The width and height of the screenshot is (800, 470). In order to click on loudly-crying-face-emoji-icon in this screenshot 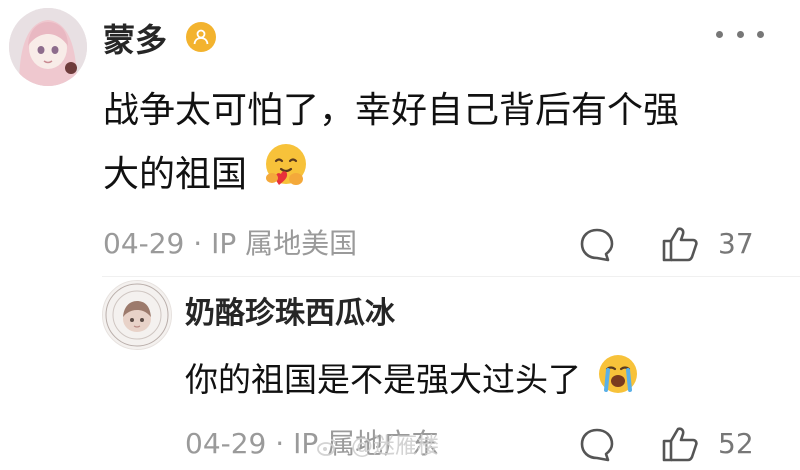, I will do `click(618, 381)`.